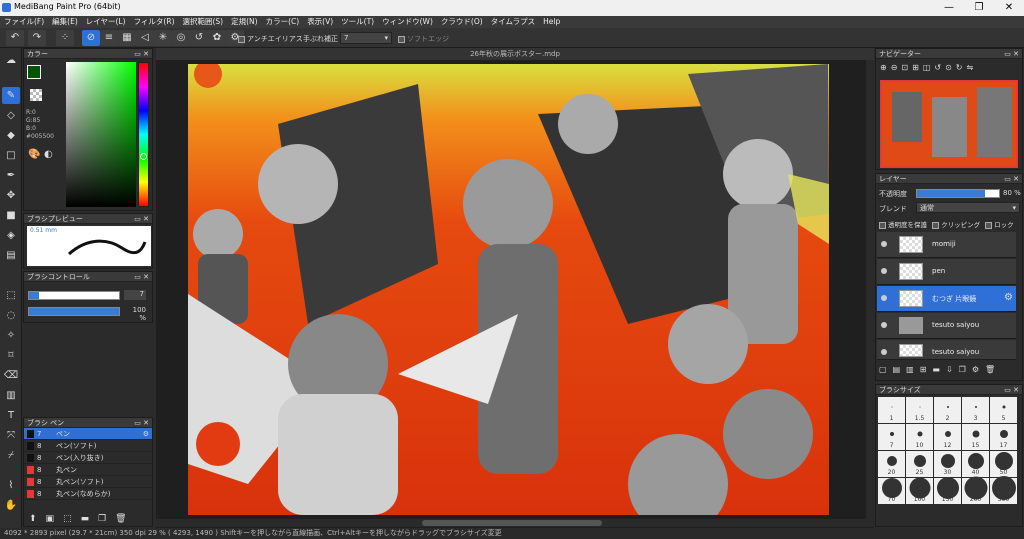  What do you see at coordinates (990, 369) in the screenshot?
I see `delete-layer-icon: 🗑` at bounding box center [990, 369].